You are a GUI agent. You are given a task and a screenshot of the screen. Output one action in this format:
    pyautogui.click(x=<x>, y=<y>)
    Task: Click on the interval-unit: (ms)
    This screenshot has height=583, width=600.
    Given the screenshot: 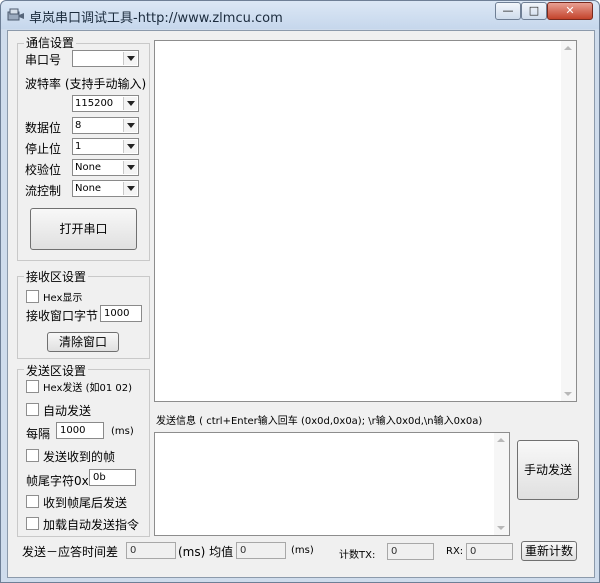 What is the action you would take?
    pyautogui.click(x=122, y=431)
    